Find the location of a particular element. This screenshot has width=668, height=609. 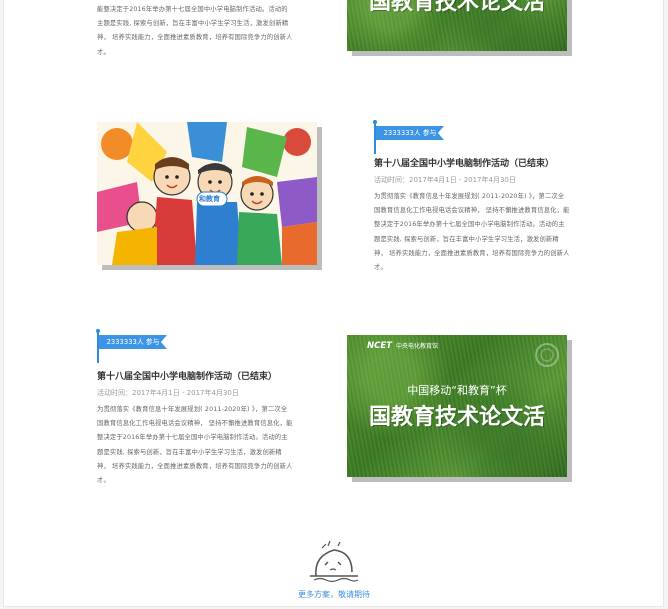

activity-1-image-caption: 国教育技术论文活 is located at coordinates (456, 7).